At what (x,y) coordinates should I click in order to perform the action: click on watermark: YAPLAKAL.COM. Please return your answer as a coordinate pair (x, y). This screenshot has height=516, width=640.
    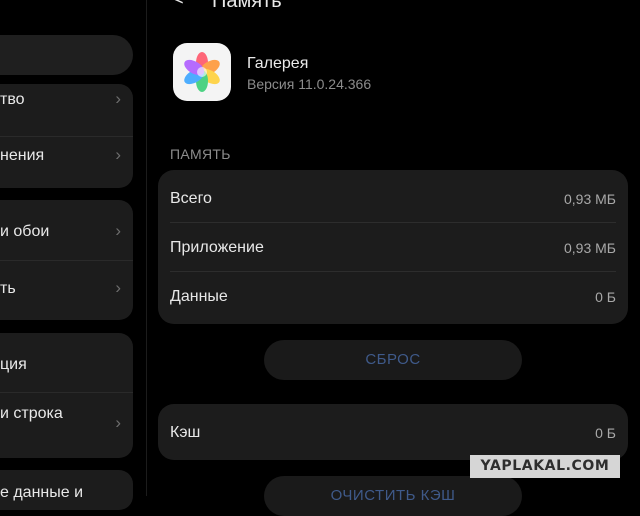
    Looking at the image, I should click on (545, 466).